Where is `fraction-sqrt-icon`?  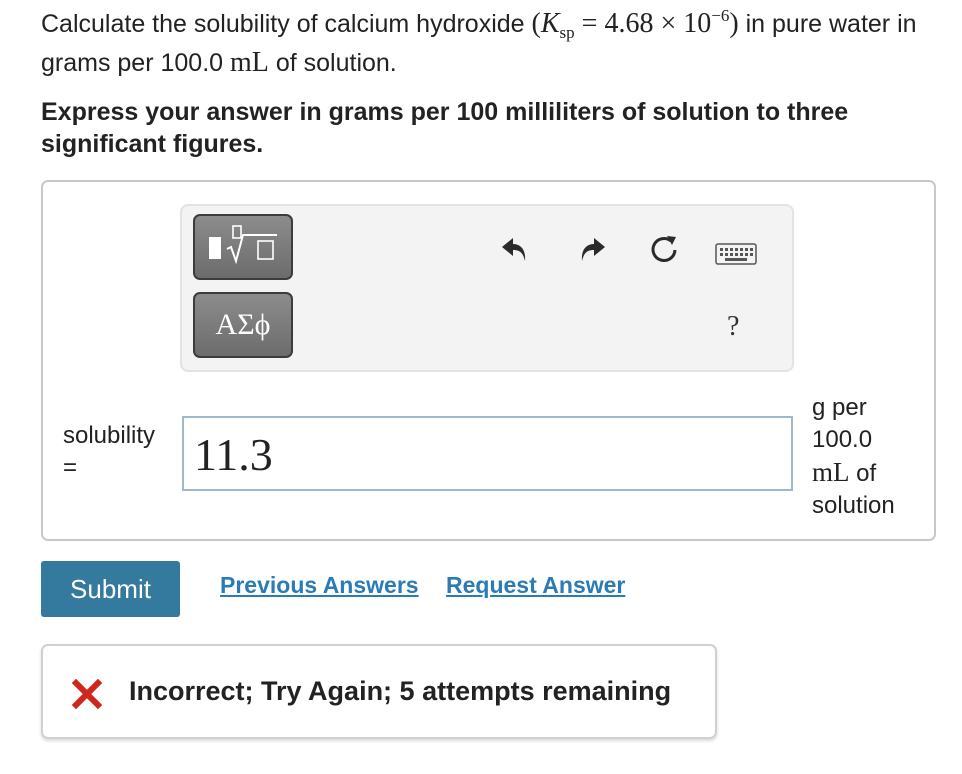
fraction-sqrt-icon is located at coordinates (243, 247).